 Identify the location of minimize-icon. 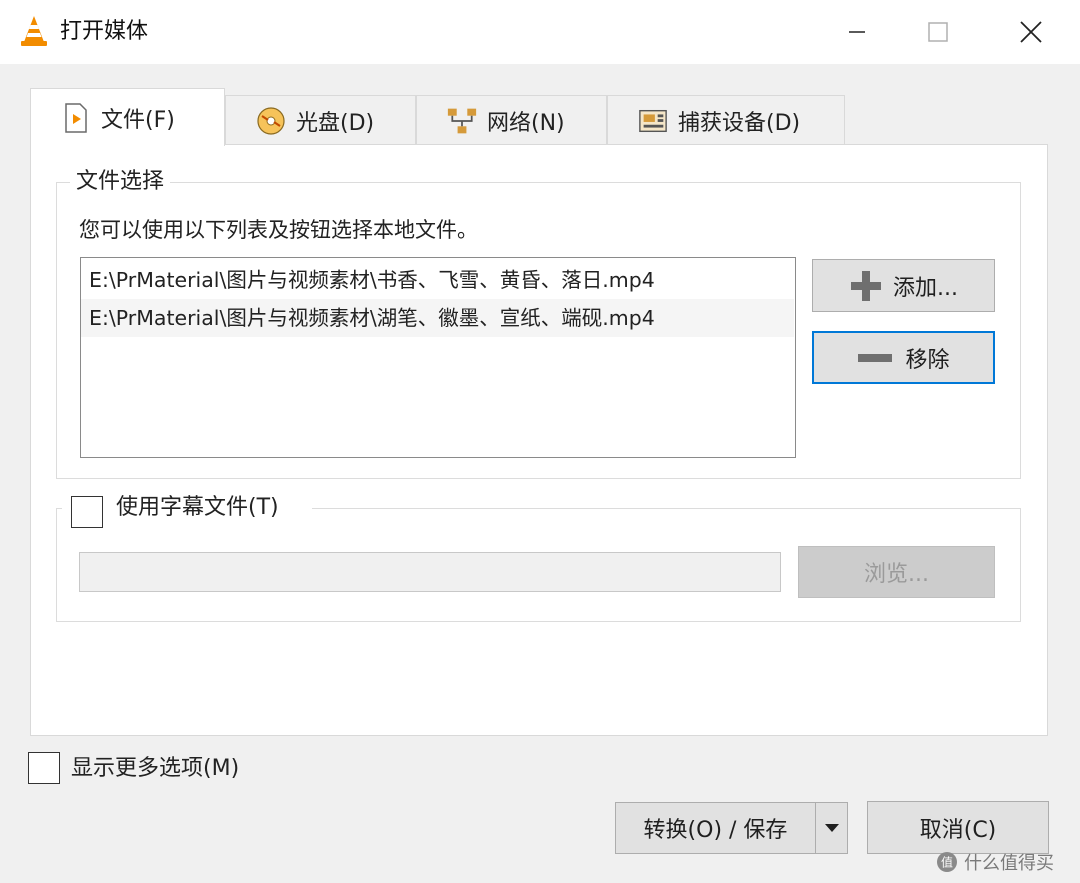
(857, 32).